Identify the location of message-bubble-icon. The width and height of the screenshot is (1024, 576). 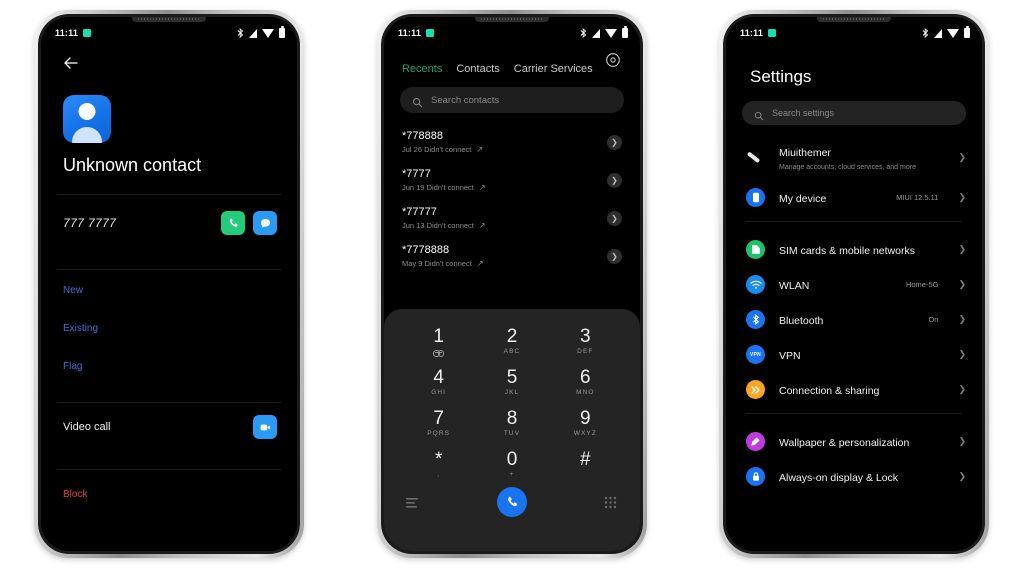
(265, 223).